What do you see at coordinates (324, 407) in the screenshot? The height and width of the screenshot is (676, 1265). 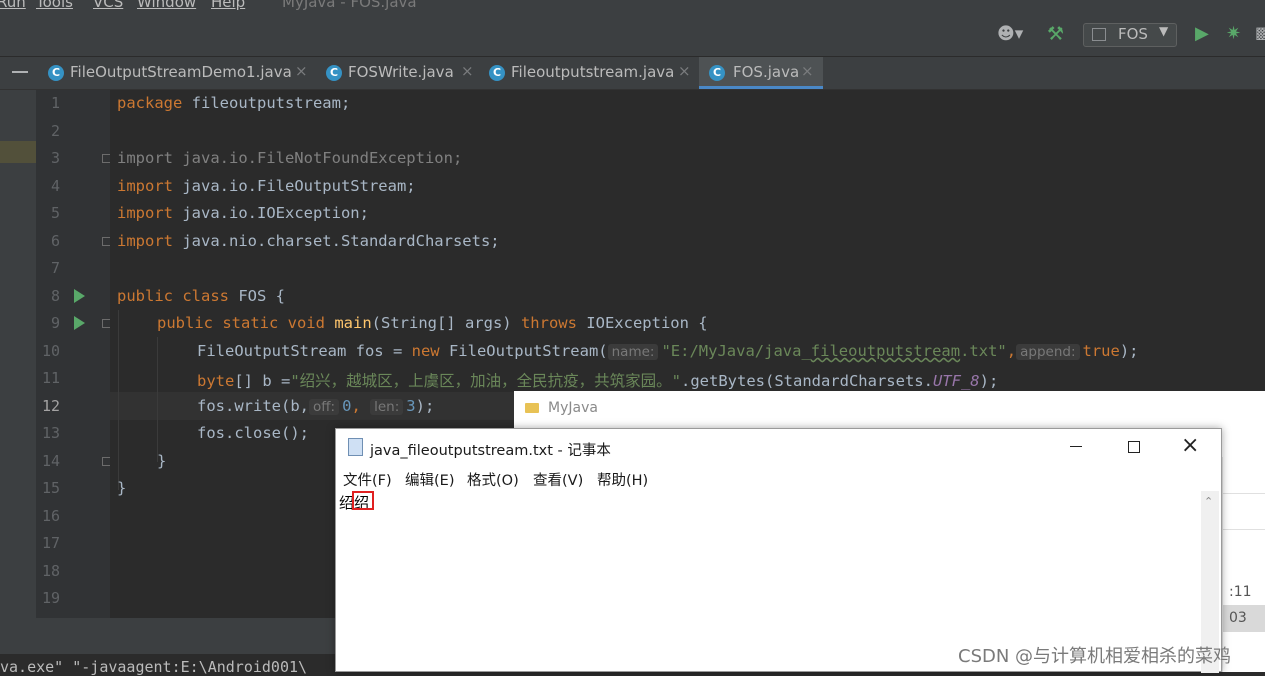 I see `param-hint-off: off:` at bounding box center [324, 407].